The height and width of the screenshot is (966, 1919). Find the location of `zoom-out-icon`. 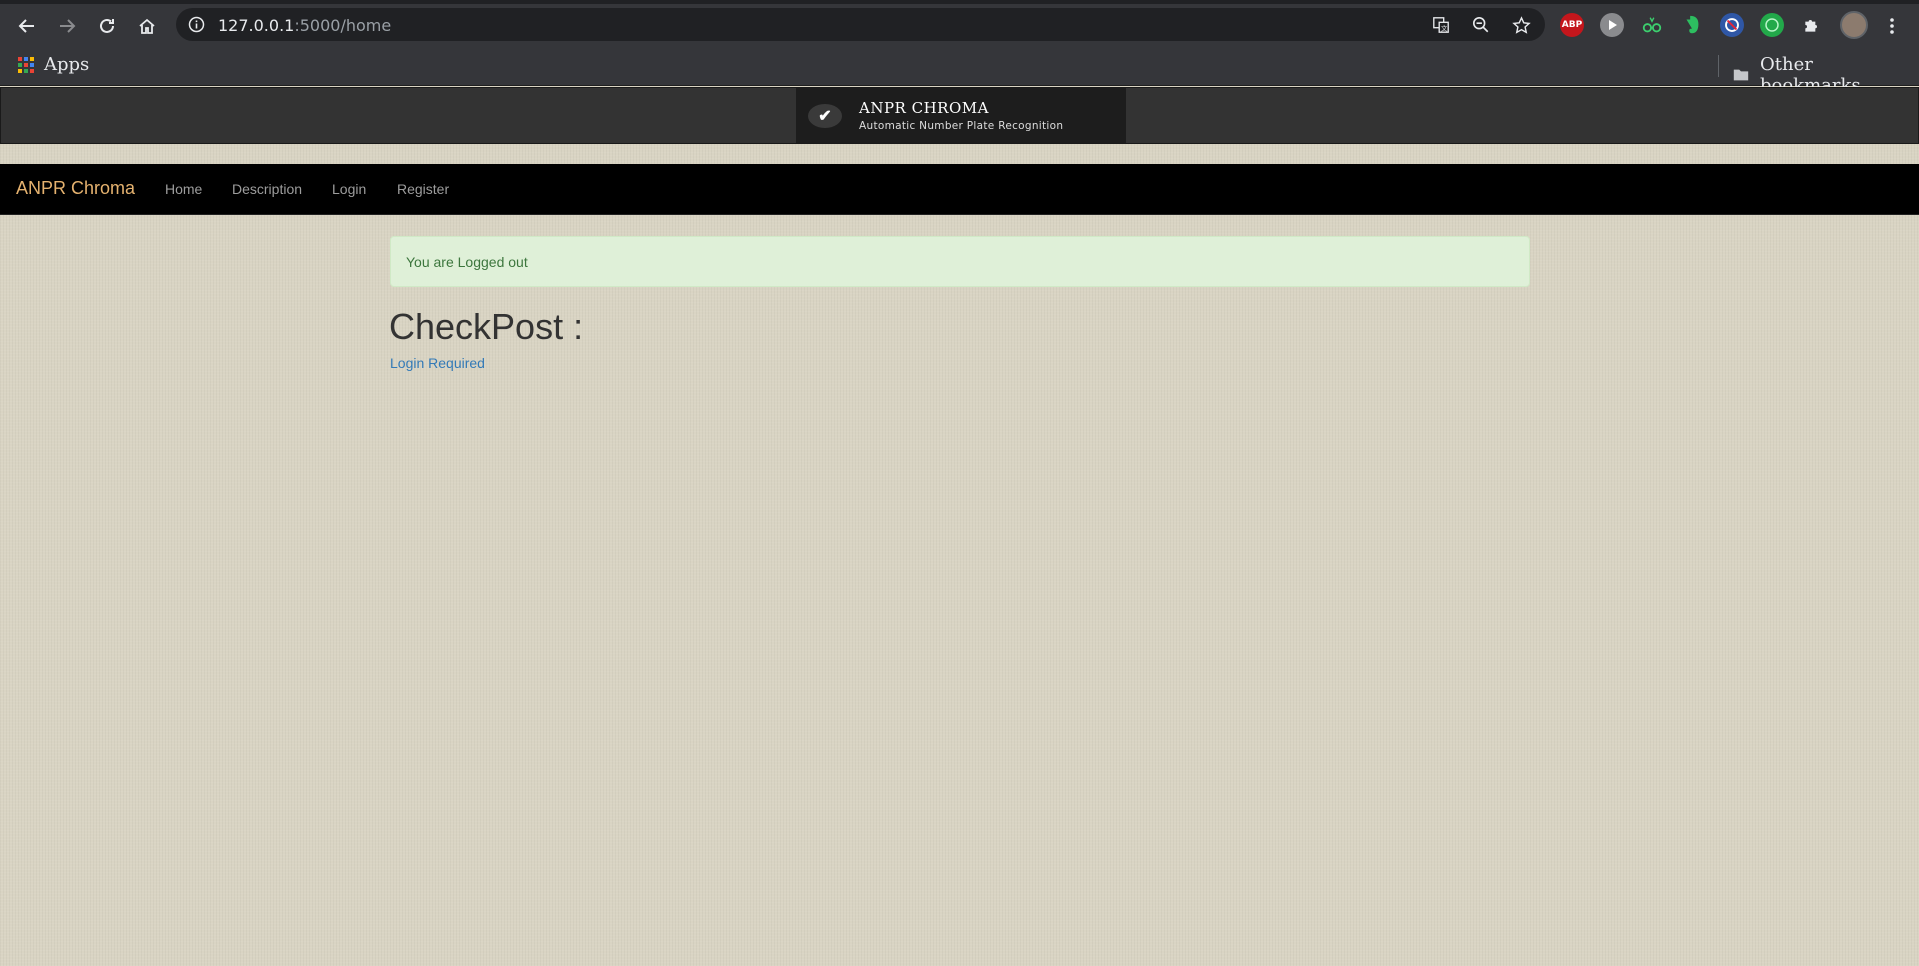

zoom-out-icon is located at coordinates (1481, 25).